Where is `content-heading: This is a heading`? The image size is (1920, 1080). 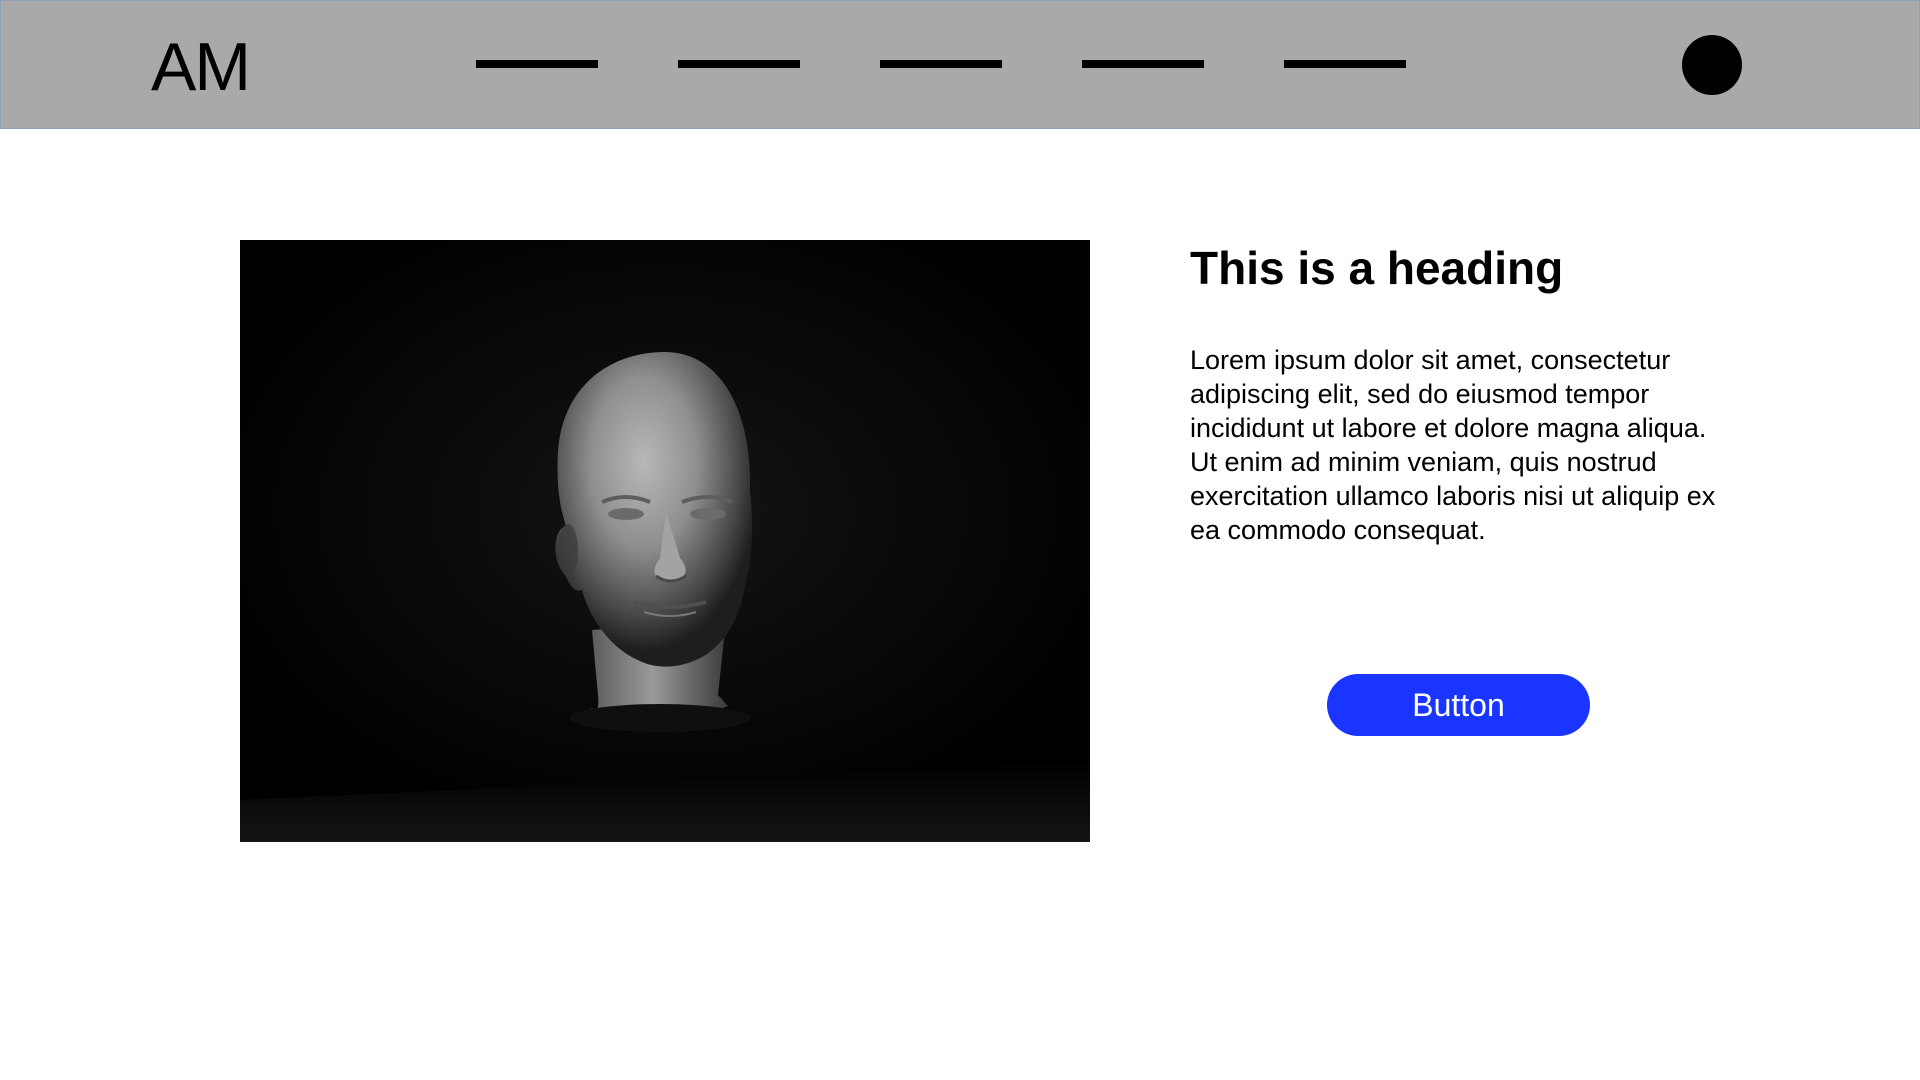
content-heading: This is a heading is located at coordinates (1377, 268).